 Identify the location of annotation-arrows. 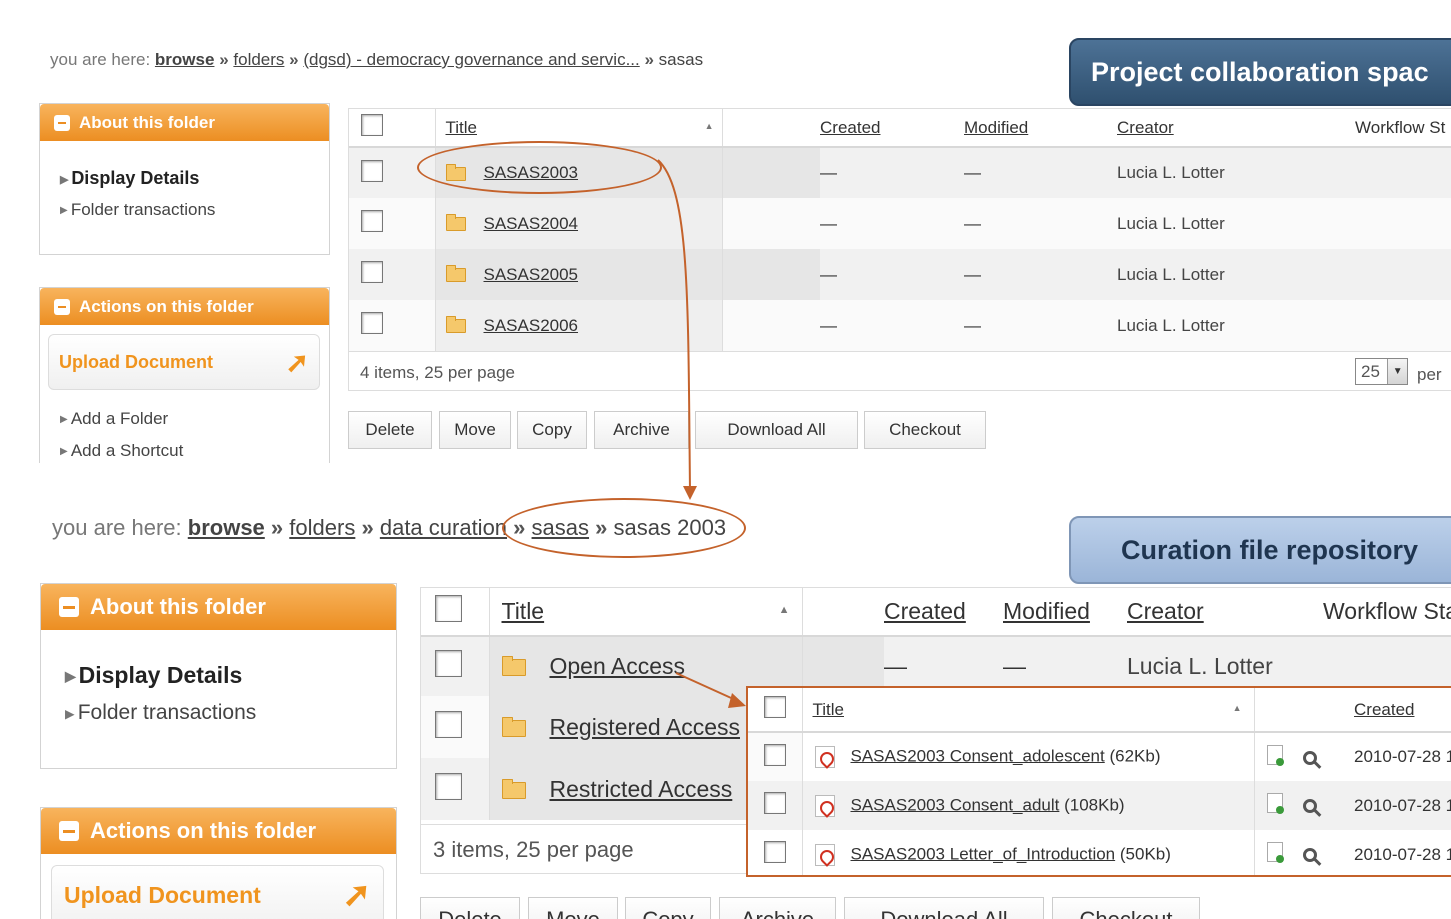
(701, 433).